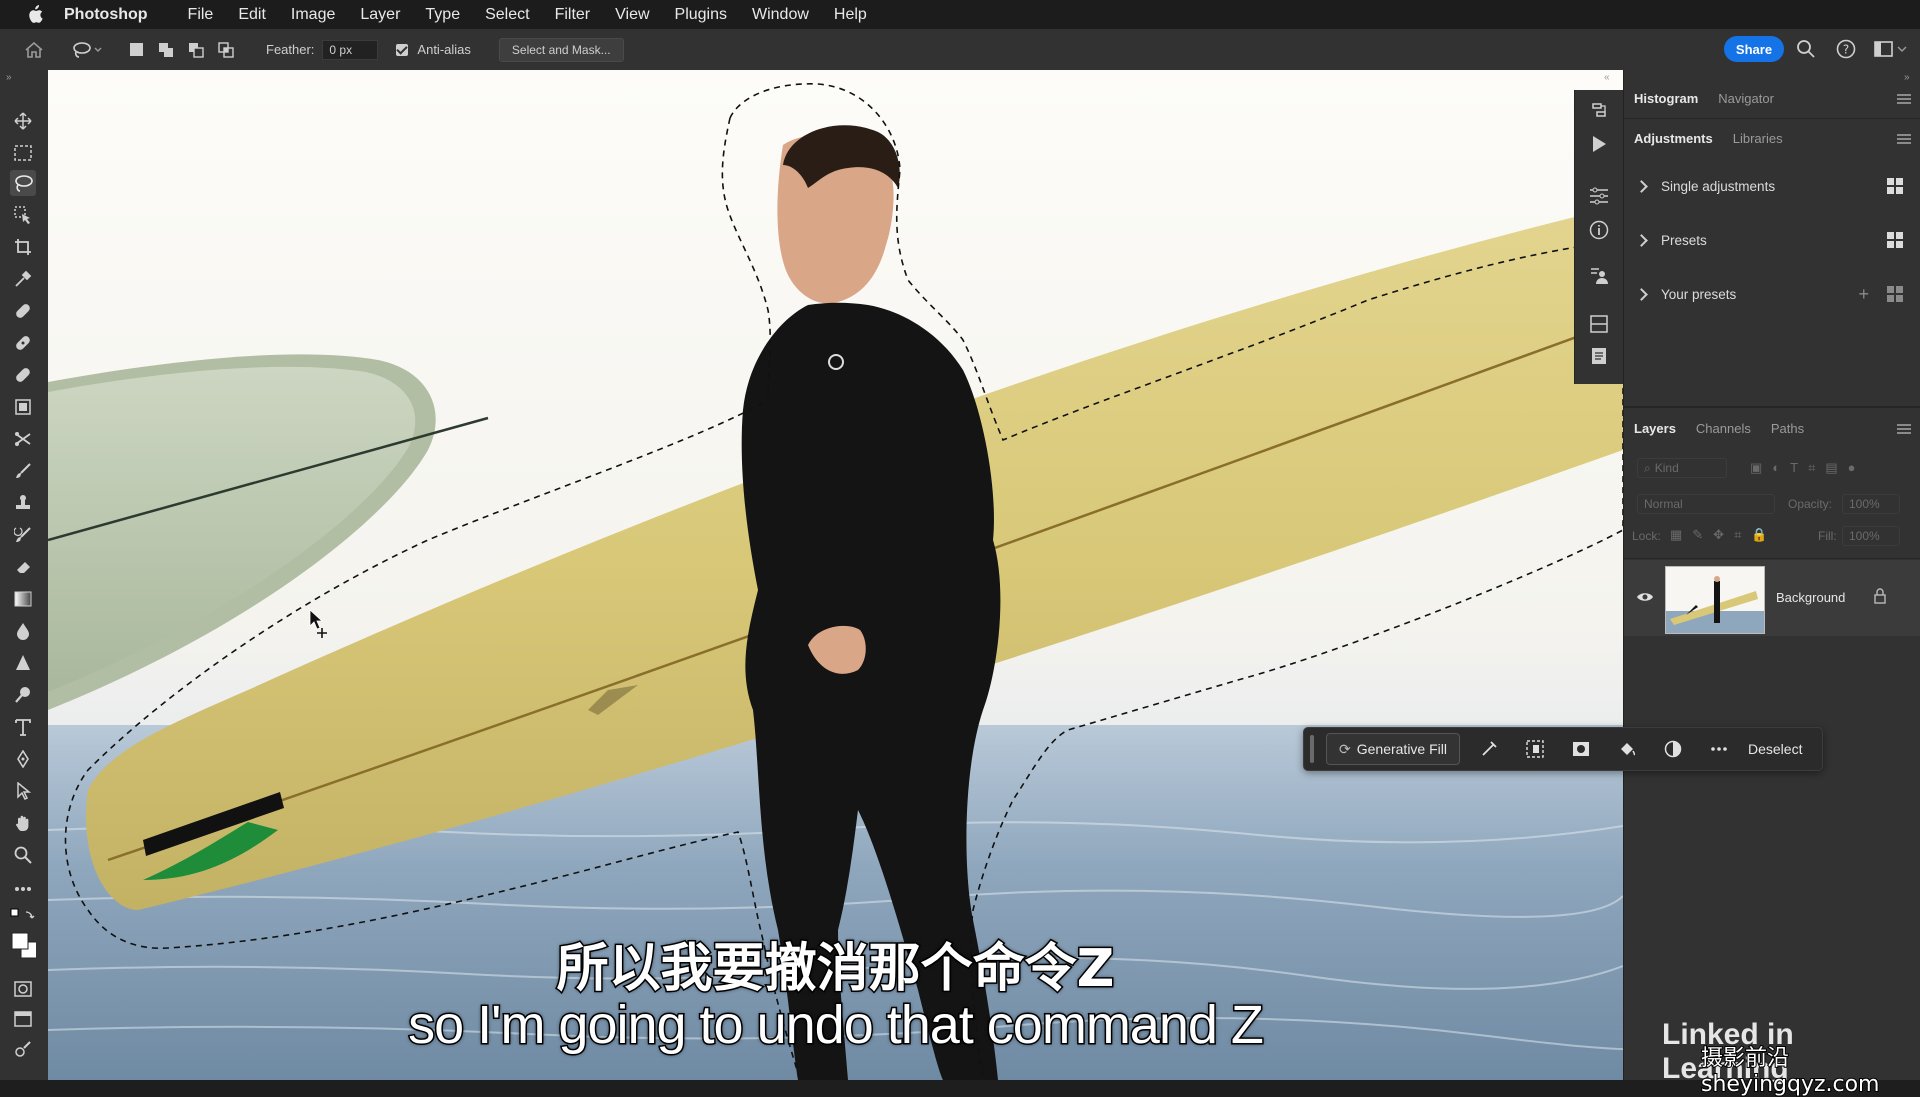 The image size is (1920, 1097). I want to click on tab-navigator: Navigator, so click(1746, 98).